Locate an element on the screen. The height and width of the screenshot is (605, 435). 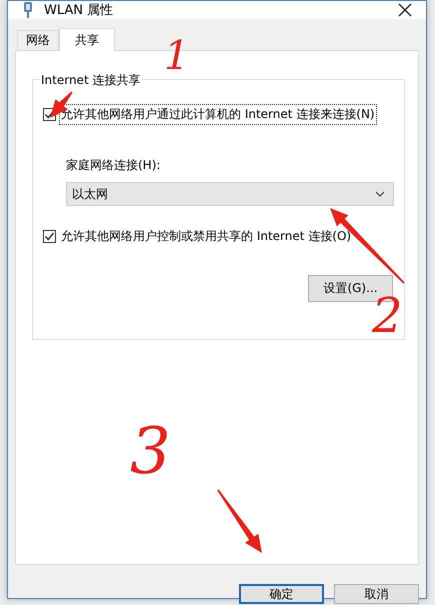
close-icon is located at coordinates (405, 10).